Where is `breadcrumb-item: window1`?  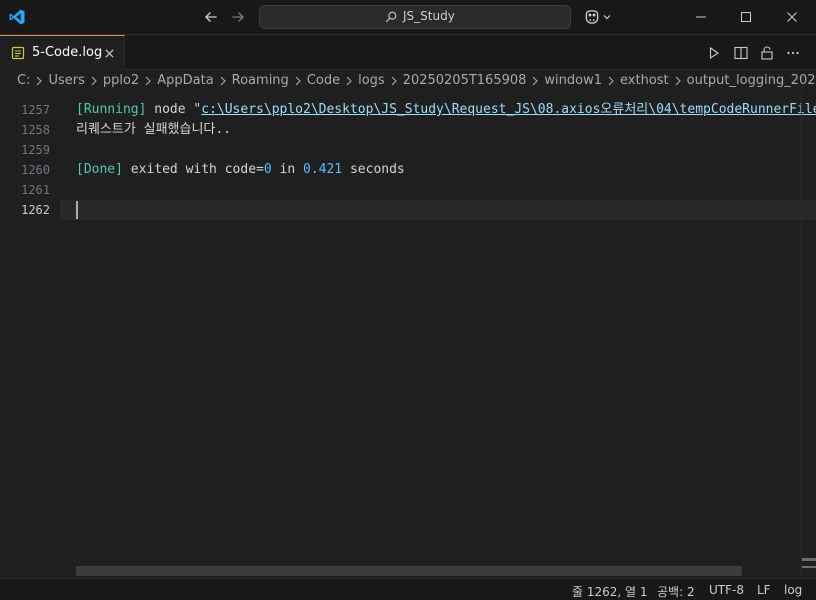 breadcrumb-item: window1 is located at coordinates (573, 80).